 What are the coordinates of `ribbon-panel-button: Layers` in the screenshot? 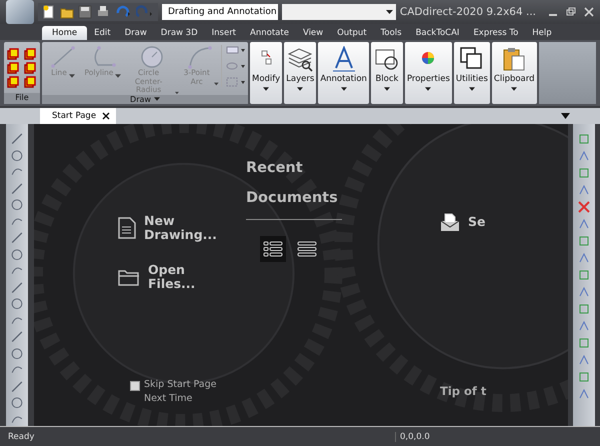 It's located at (300, 73).